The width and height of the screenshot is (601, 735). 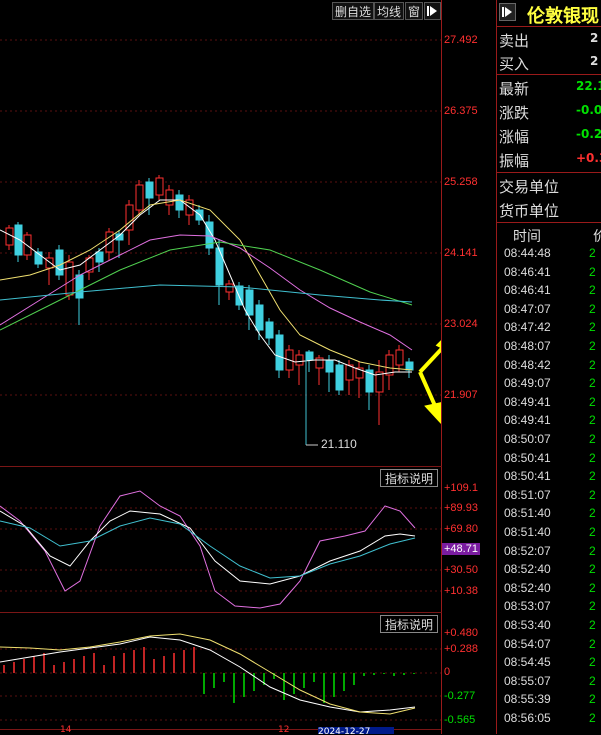 I want to click on quote-label: 涨幅, so click(x=514, y=137).